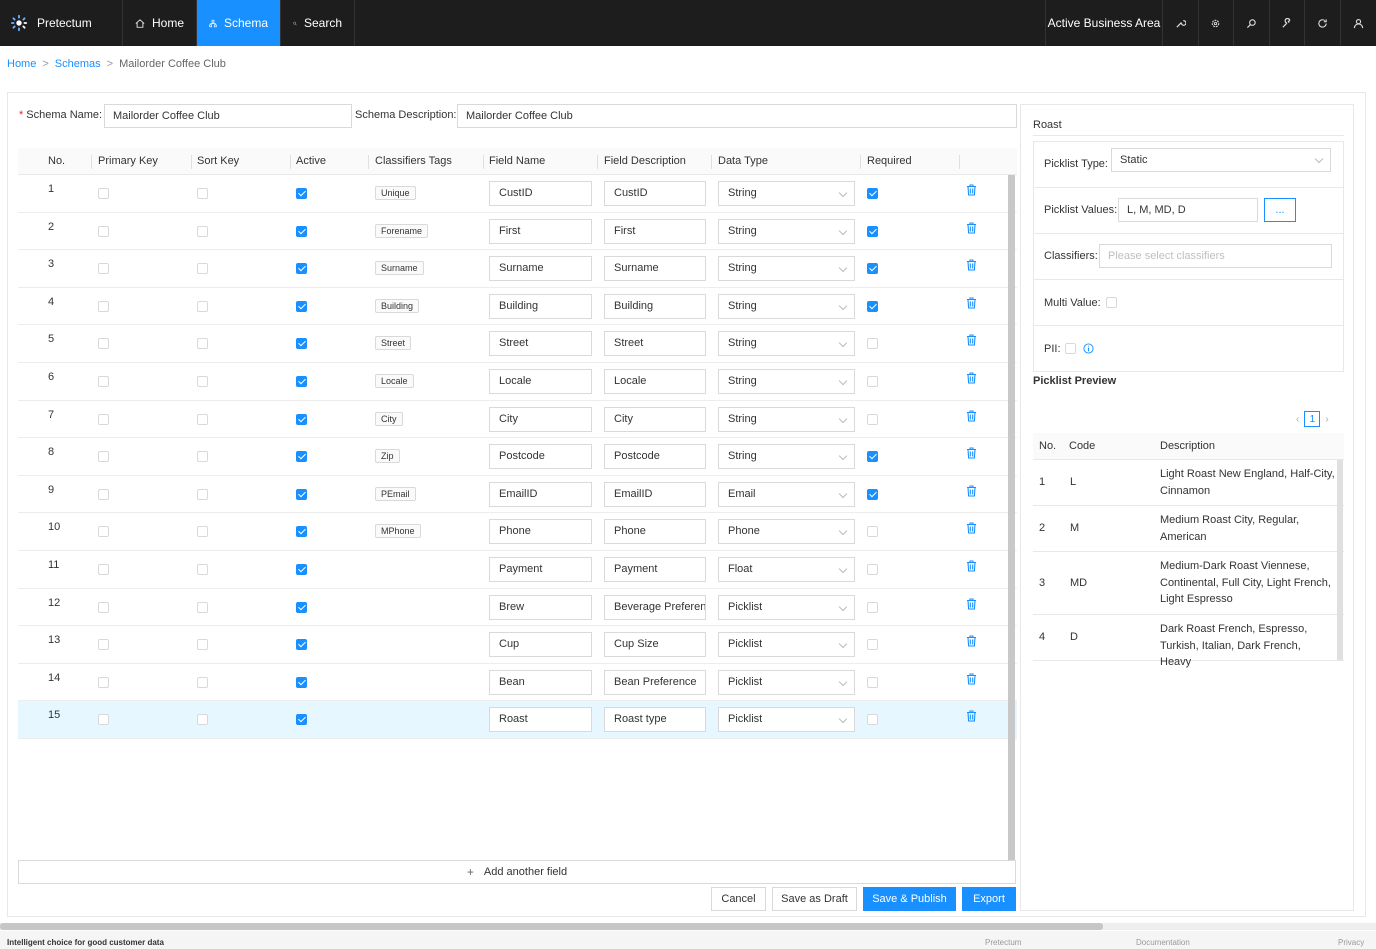  Describe the element at coordinates (1221, 160) in the screenshot. I see `picklist-type-select: Static` at that location.